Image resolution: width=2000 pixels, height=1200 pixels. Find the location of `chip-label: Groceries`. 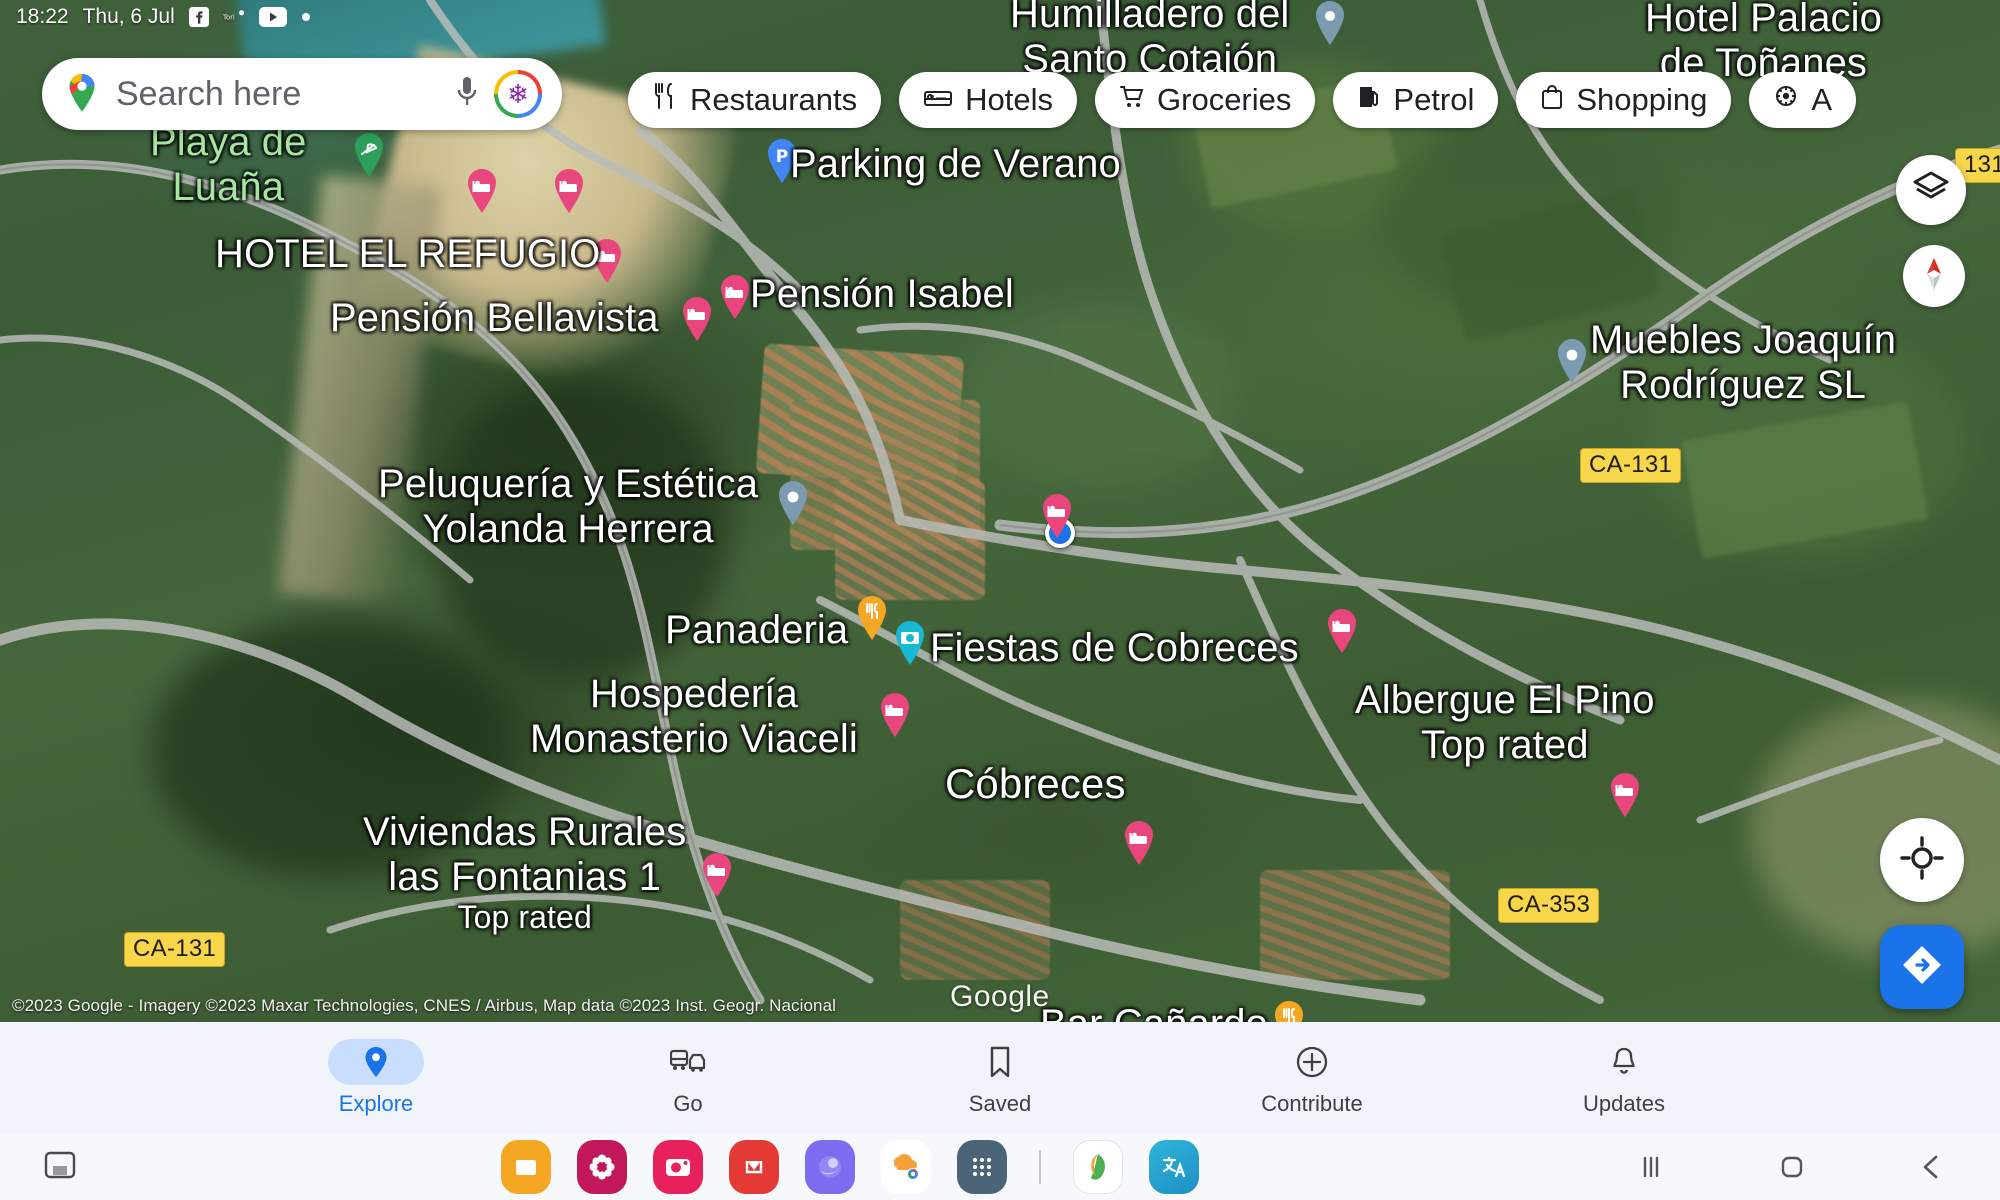

chip-label: Groceries is located at coordinates (1224, 99).